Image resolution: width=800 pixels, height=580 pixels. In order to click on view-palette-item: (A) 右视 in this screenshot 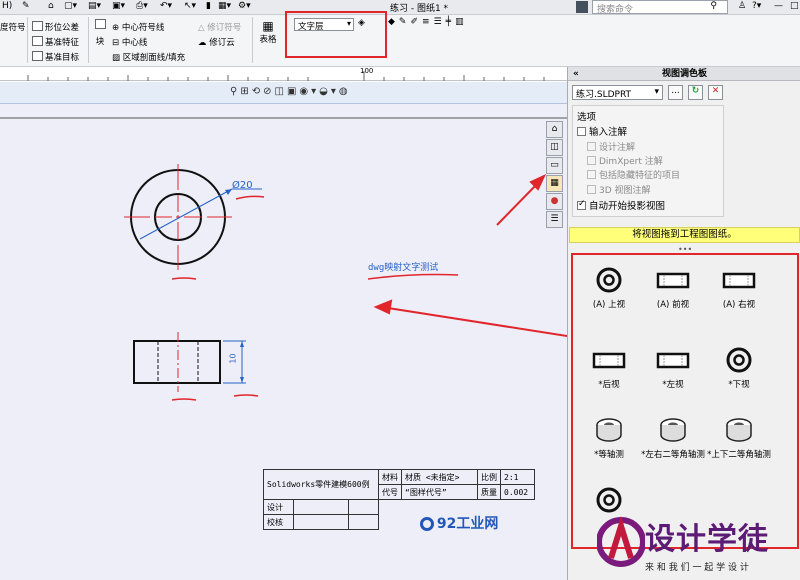, I will do `click(739, 287)`.